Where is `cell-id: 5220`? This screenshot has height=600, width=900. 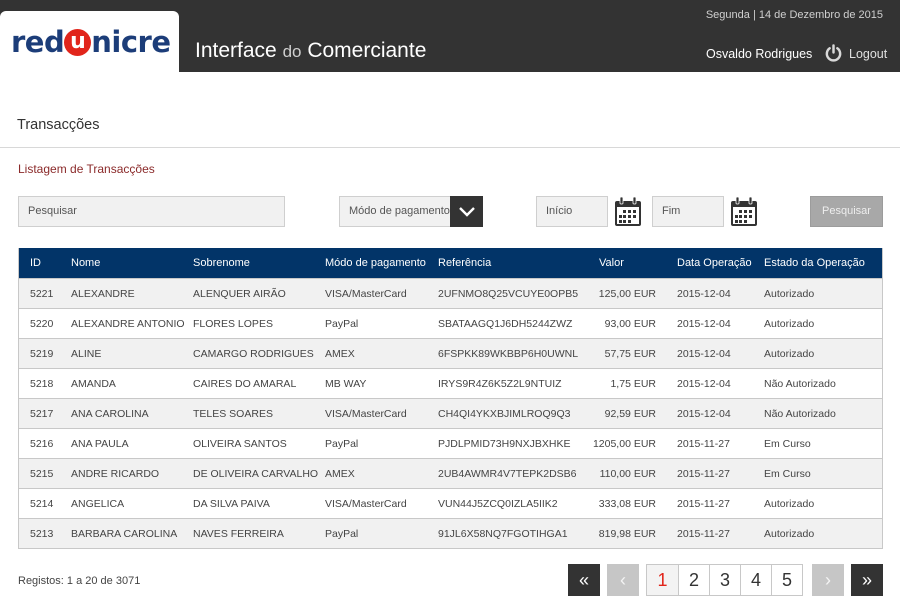 cell-id: 5220 is located at coordinates (42, 323).